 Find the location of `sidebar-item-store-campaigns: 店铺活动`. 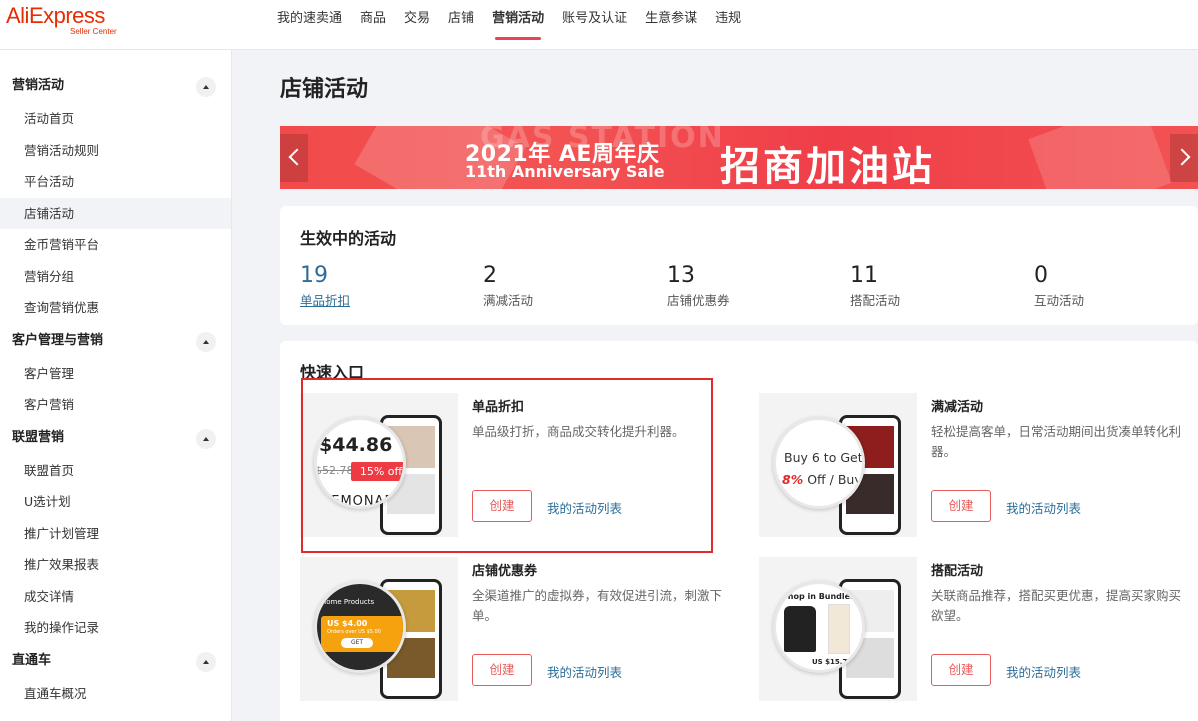

sidebar-item-store-campaigns: 店铺活动 is located at coordinates (115, 213).